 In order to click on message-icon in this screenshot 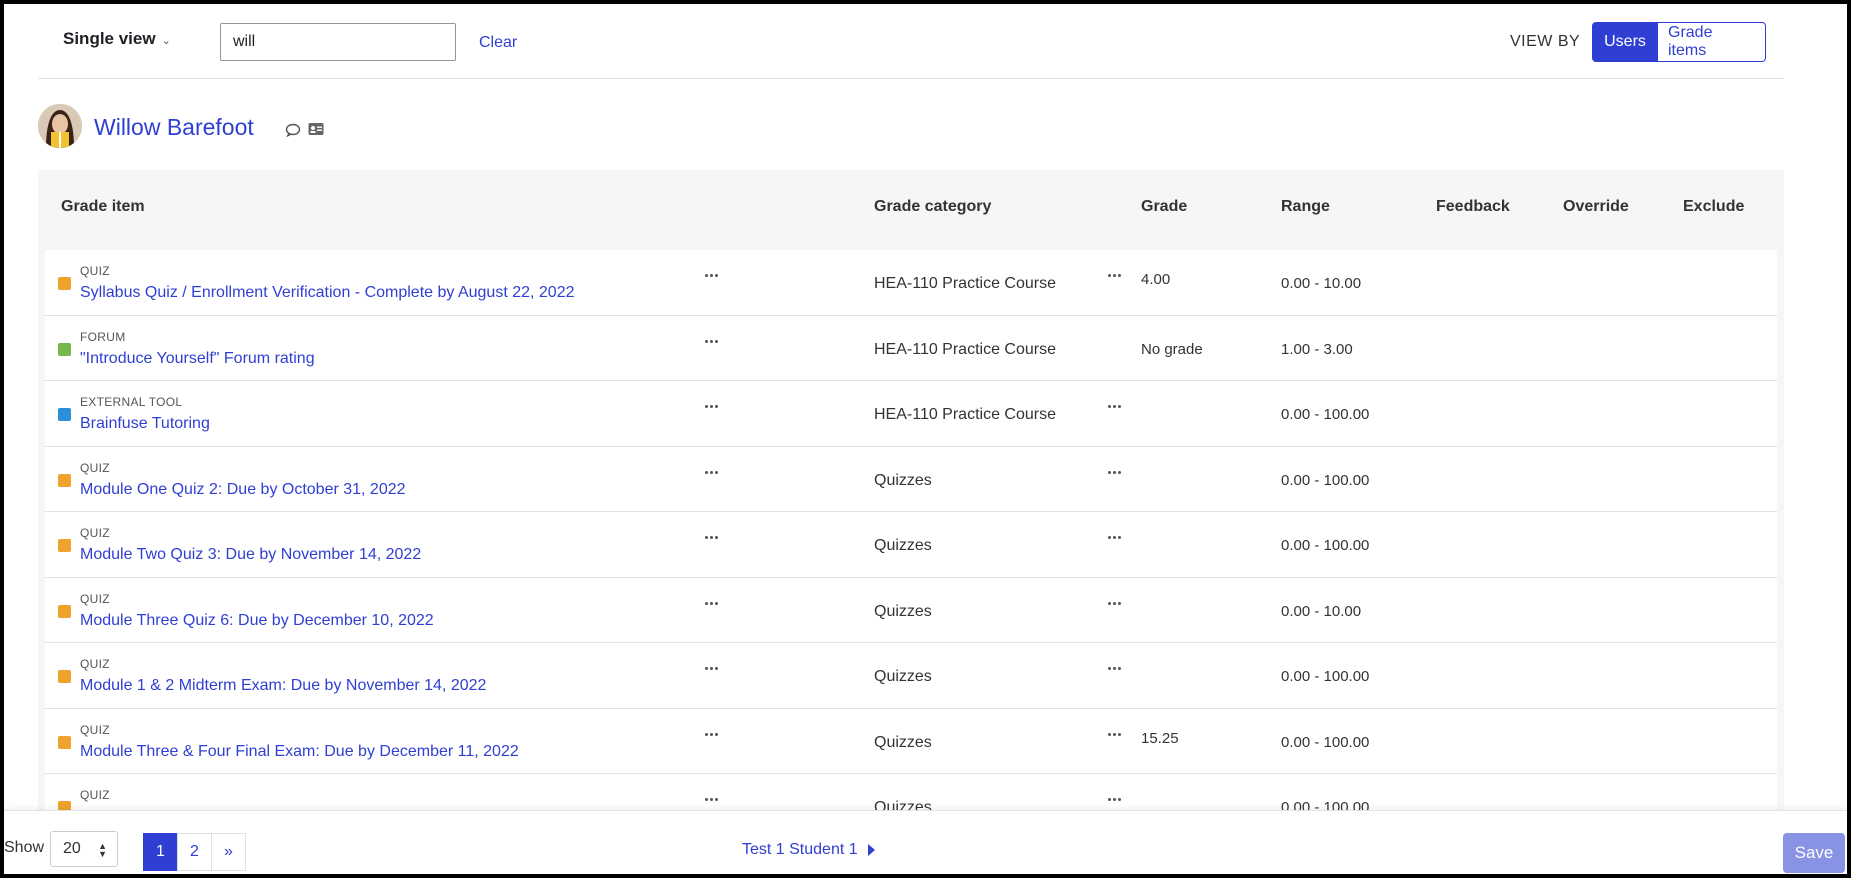, I will do `click(293, 130)`.